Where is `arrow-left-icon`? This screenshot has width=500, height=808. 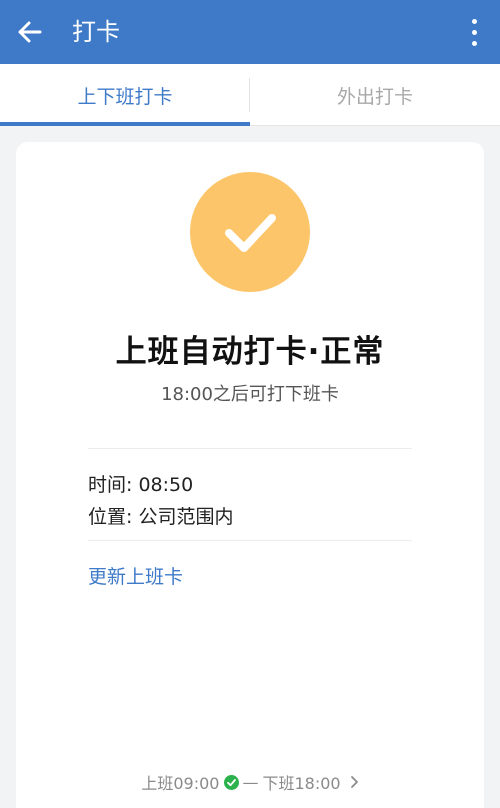
arrow-left-icon is located at coordinates (30, 32).